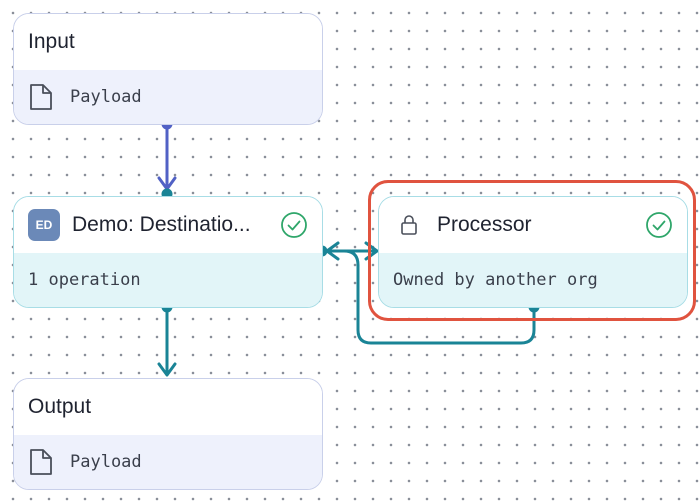 The image size is (700, 501). I want to click on output-node-title: Output, so click(60, 406).